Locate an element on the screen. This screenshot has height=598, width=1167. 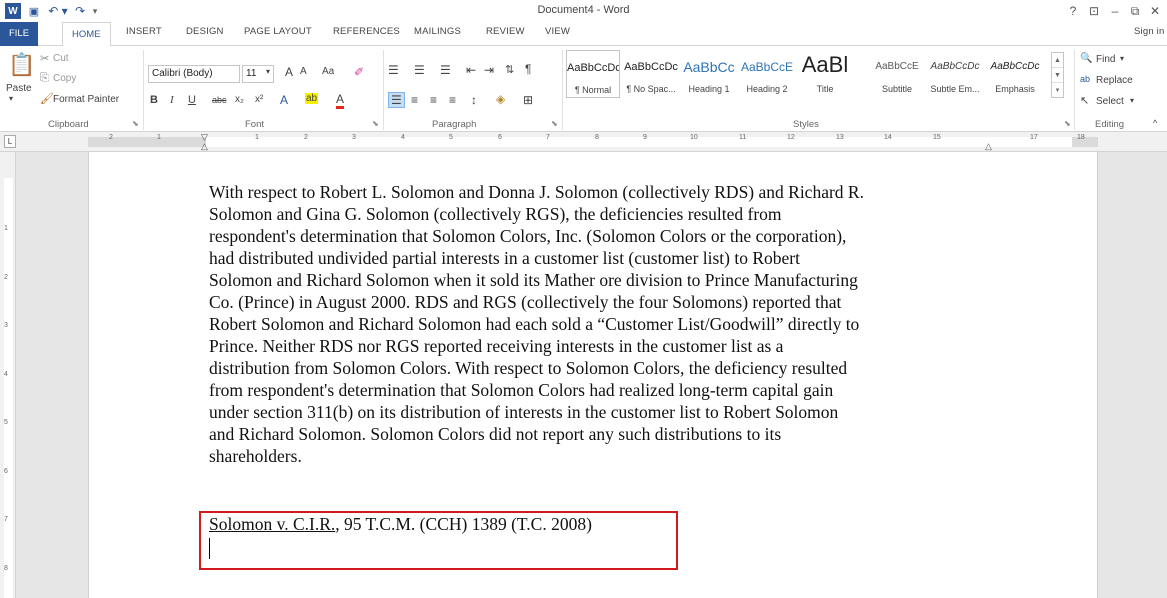
style-title: AaBl Title is located at coordinates (825, 74).